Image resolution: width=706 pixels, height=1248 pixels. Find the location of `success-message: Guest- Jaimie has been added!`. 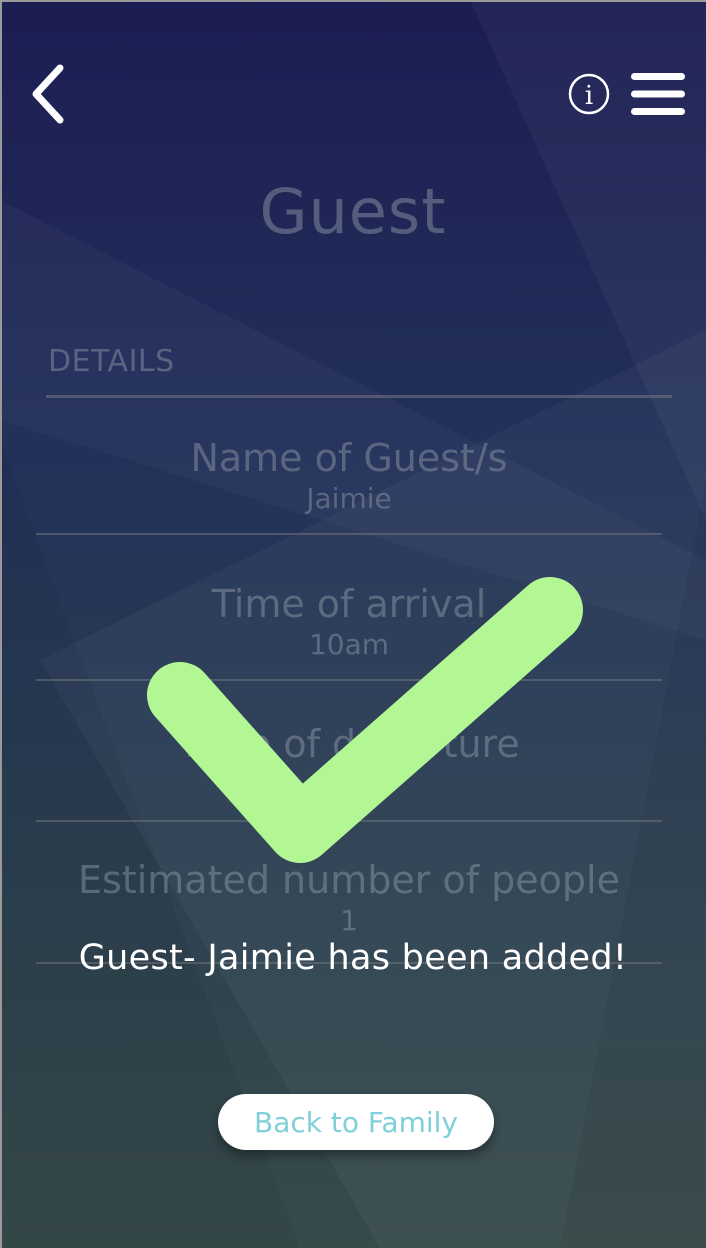

success-message: Guest- Jaimie has been added! is located at coordinates (353, 958).